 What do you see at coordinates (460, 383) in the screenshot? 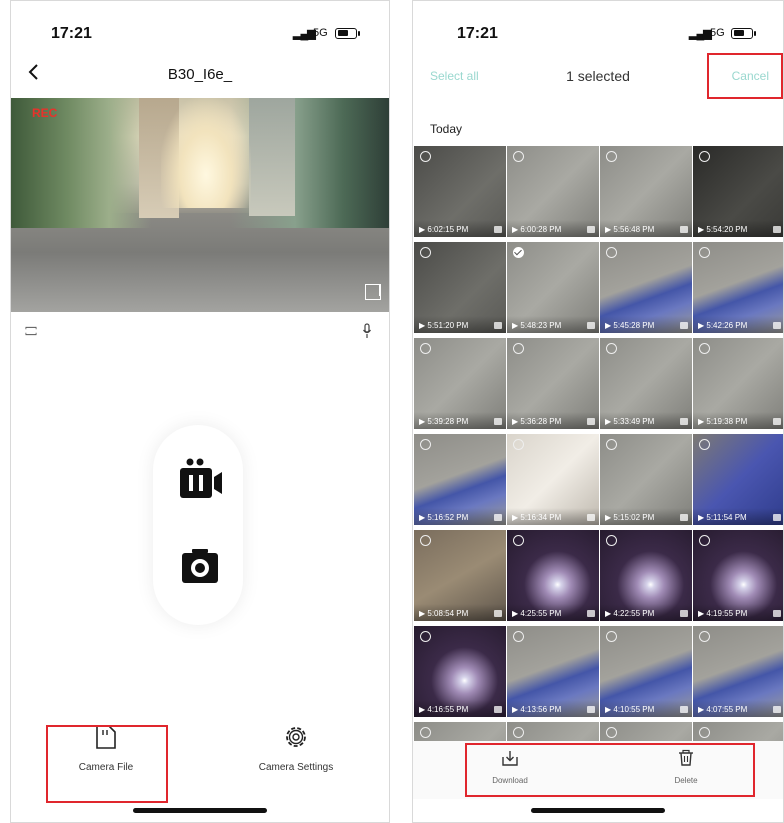
I see `thumbnail-item: ▶ 5:39:28 PM` at bounding box center [460, 383].